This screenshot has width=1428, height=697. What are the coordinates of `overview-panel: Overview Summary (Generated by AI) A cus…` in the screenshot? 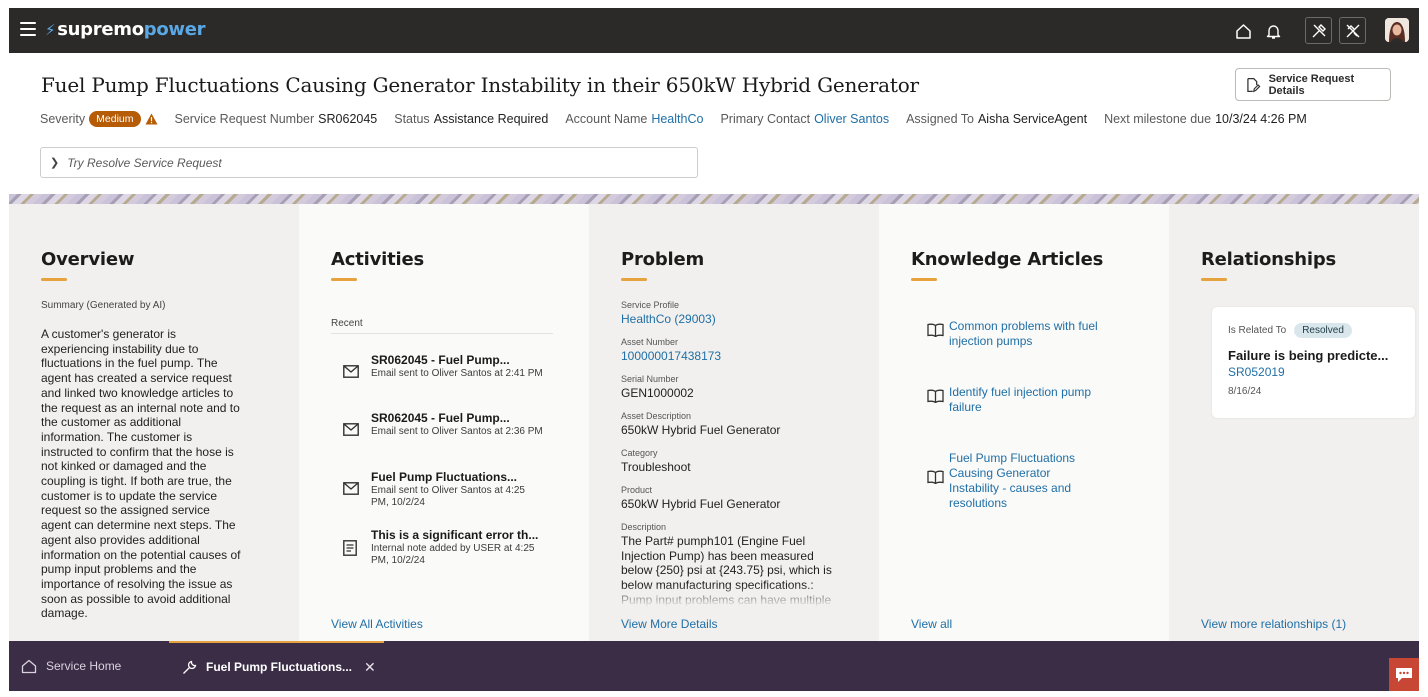 It's located at (154, 422).